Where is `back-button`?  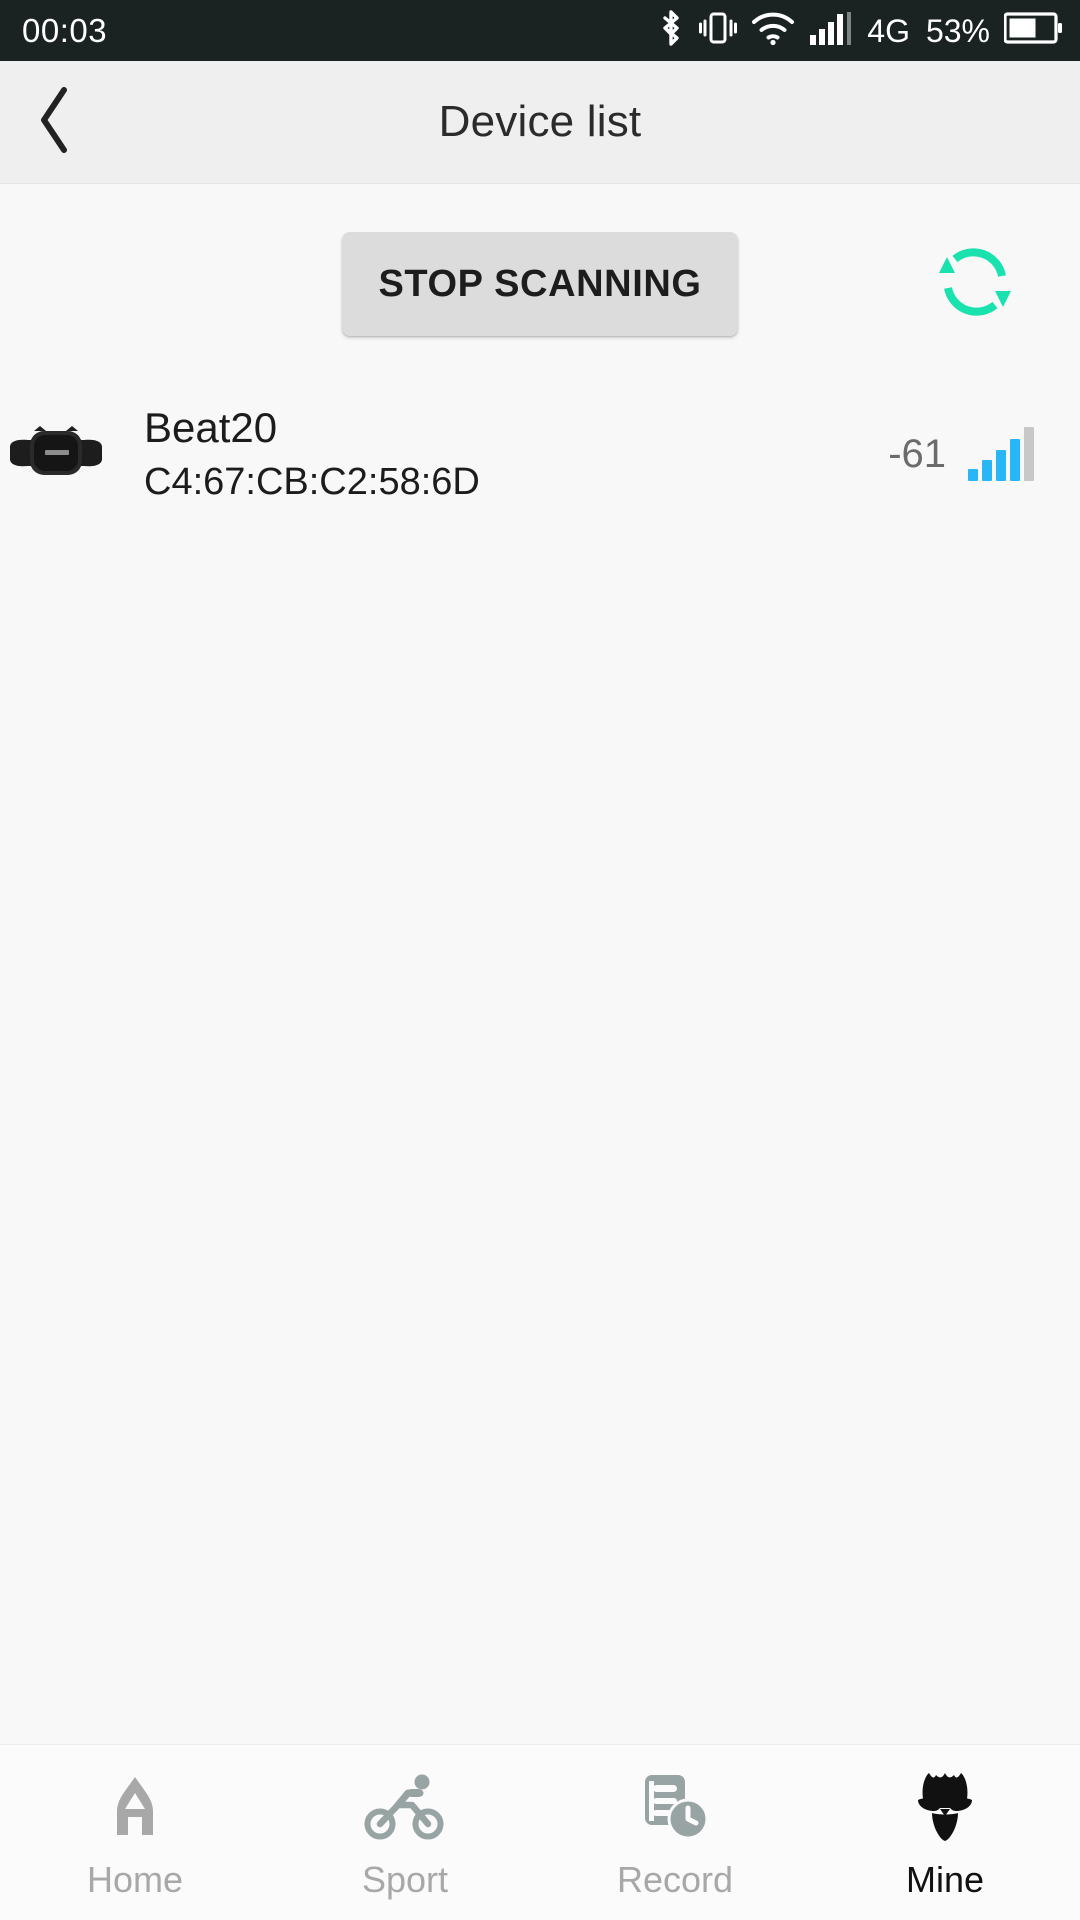 back-button is located at coordinates (55, 122).